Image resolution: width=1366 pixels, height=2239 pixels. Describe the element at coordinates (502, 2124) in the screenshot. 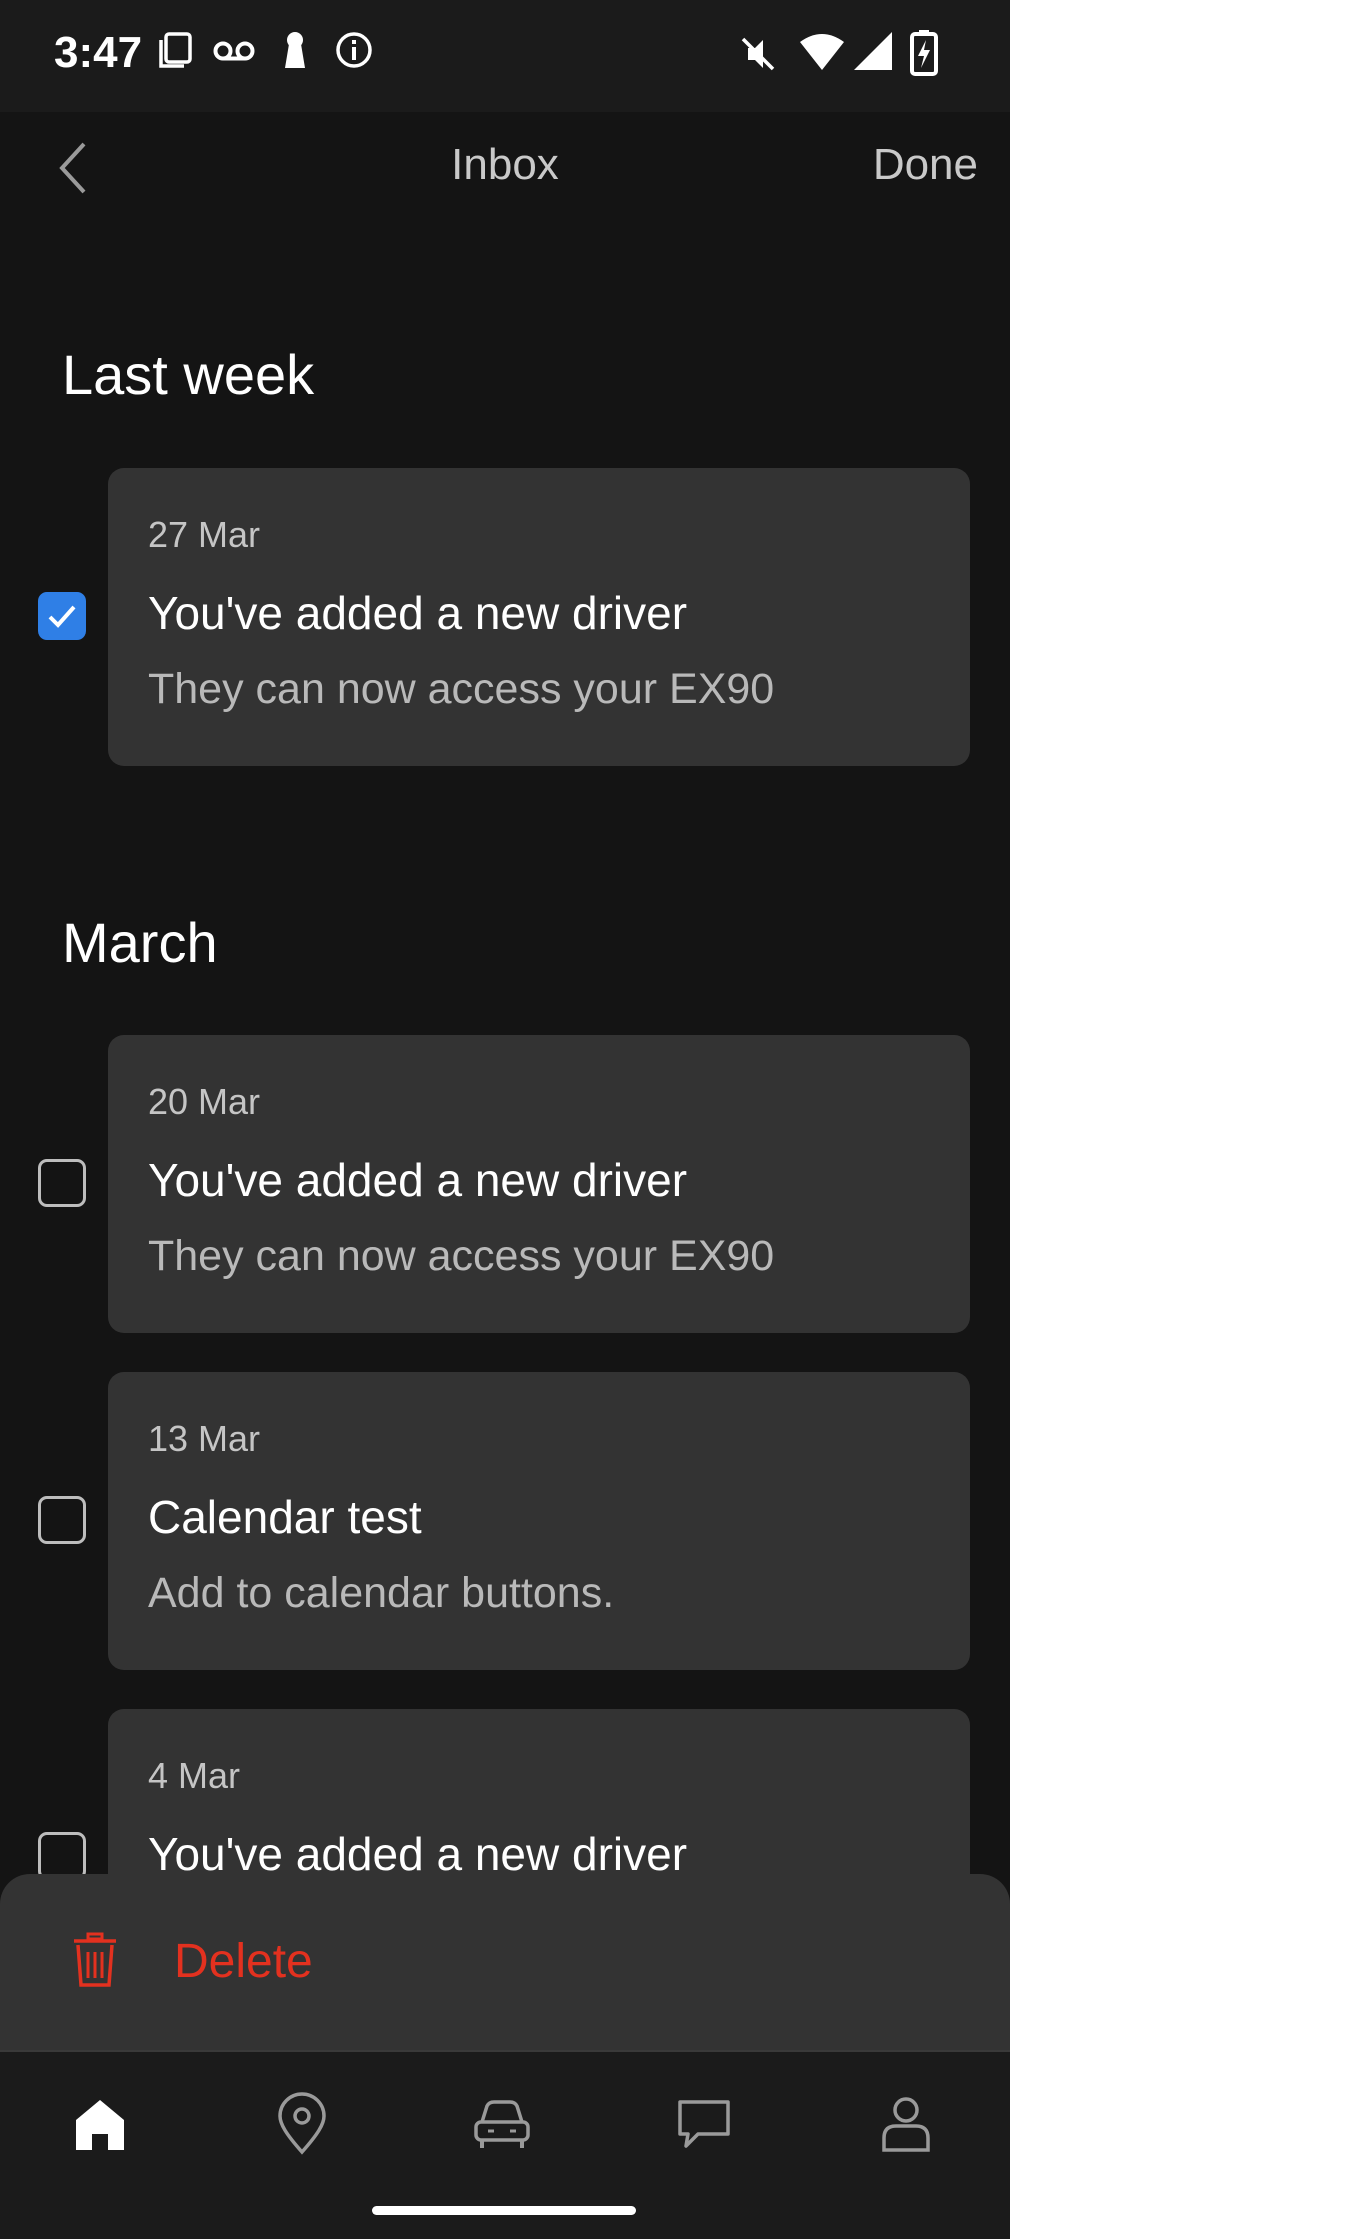

I see `car-icon` at that location.